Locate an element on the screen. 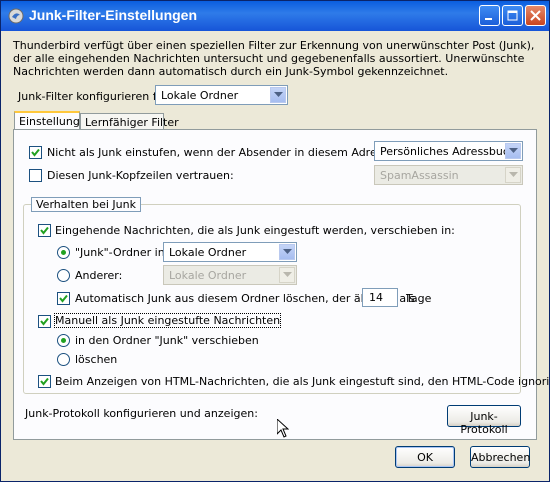 This screenshot has width=550, height=482. trust-headers-value: SpamAssassin is located at coordinates (419, 175).